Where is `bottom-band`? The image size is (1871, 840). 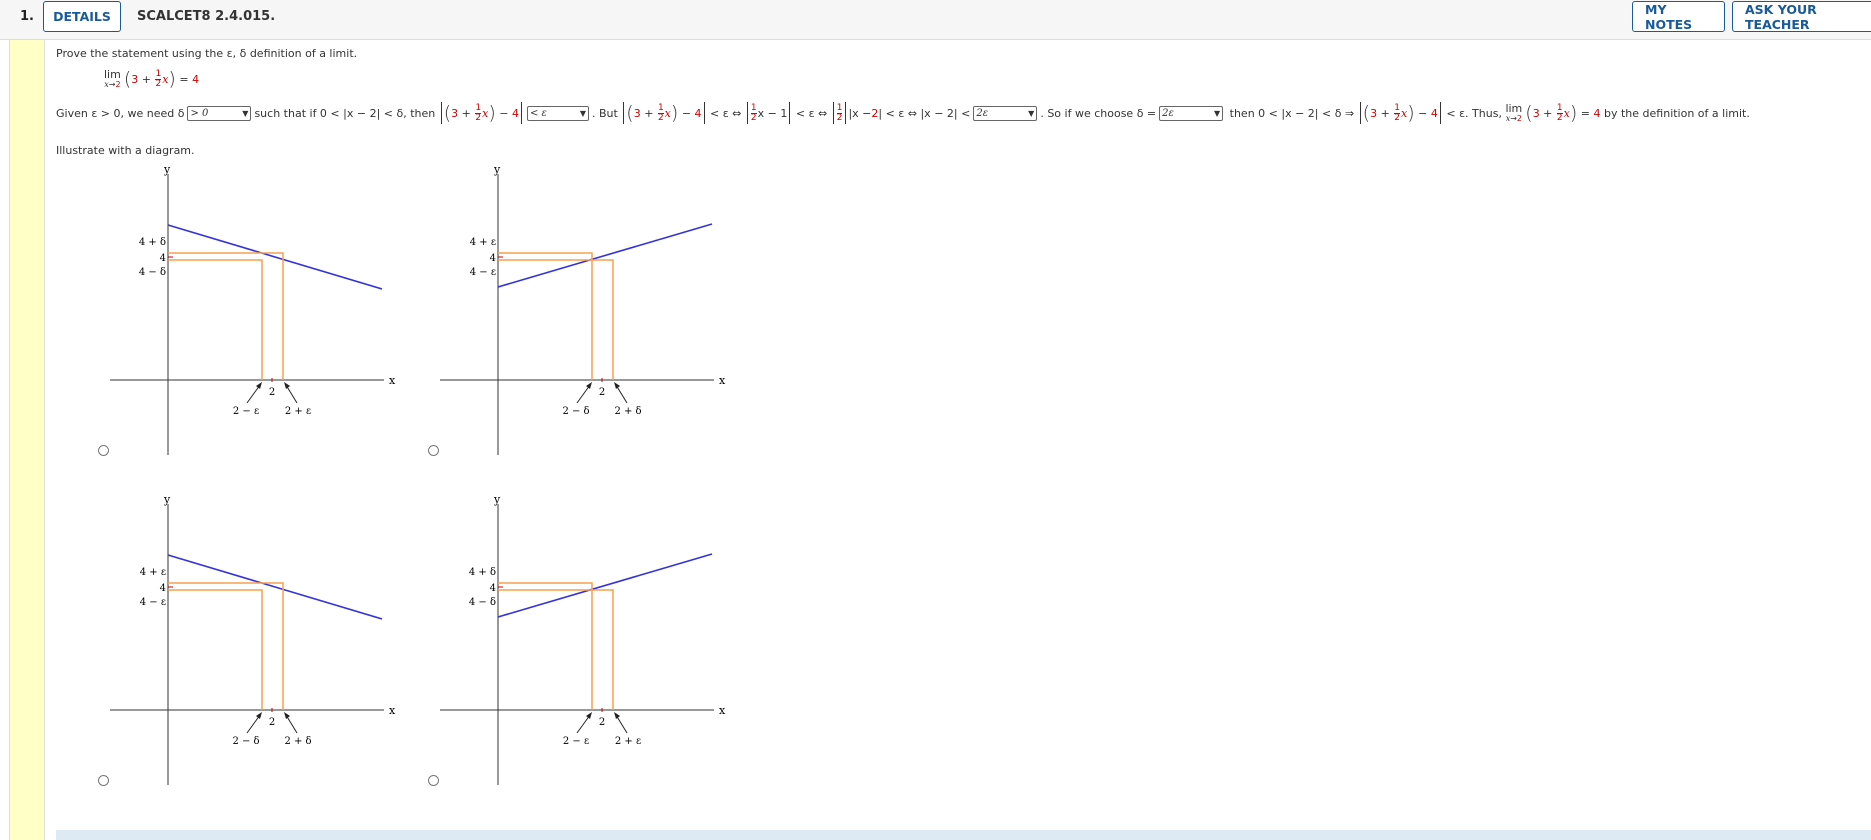 bottom-band is located at coordinates (963, 835).